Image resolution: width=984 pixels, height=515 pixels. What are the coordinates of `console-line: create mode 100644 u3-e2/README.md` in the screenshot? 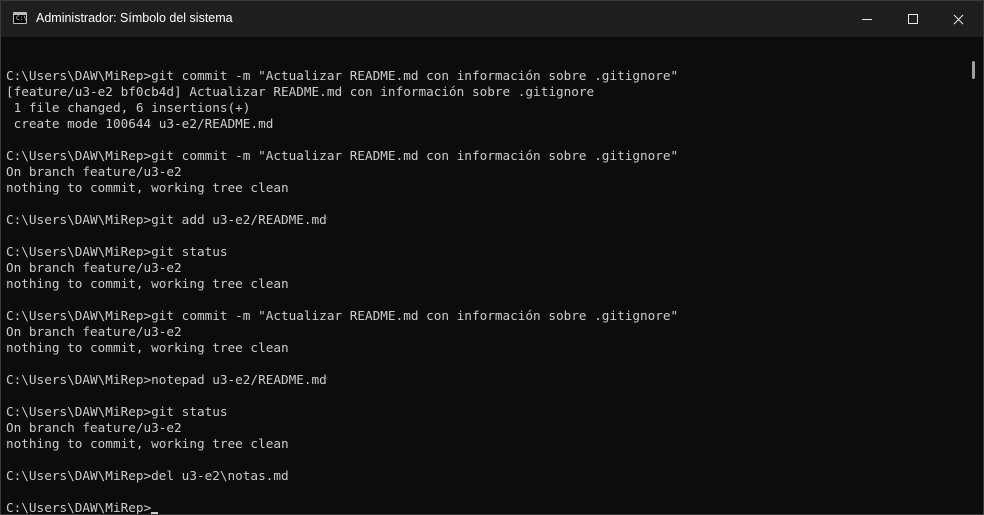 It's located at (140, 123).